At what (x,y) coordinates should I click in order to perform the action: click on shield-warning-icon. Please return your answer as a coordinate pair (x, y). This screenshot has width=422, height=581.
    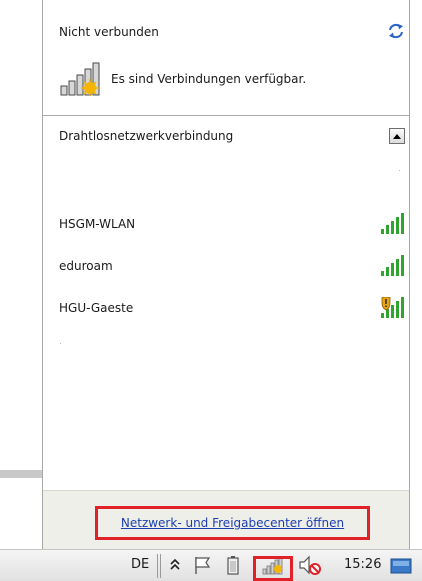
    Looking at the image, I should click on (386, 304).